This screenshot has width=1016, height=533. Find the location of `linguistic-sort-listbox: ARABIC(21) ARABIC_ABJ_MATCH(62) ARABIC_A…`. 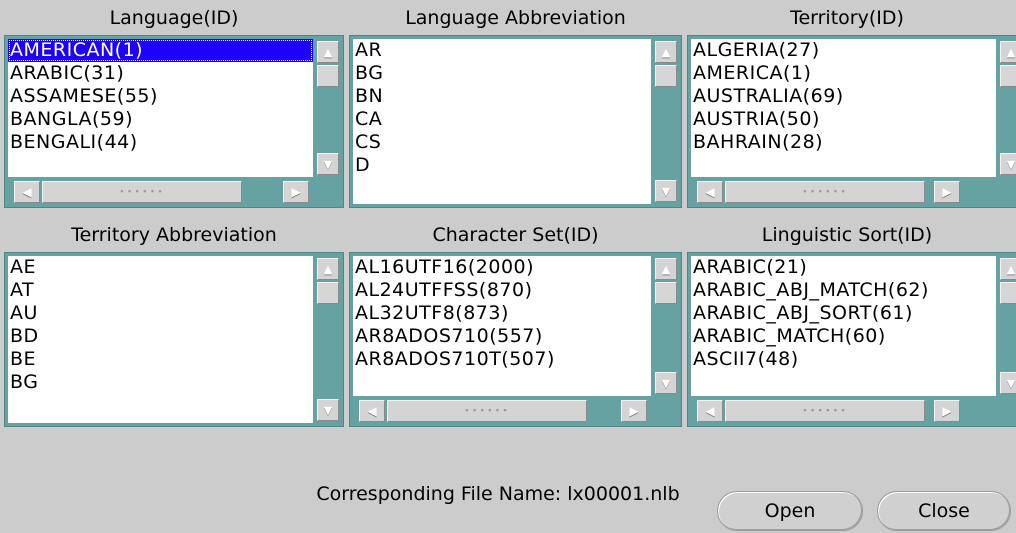

linguistic-sort-listbox: ARABIC(21) ARABIC_ABJ_MATCH(62) ARABIC_A… is located at coordinates (851, 339).